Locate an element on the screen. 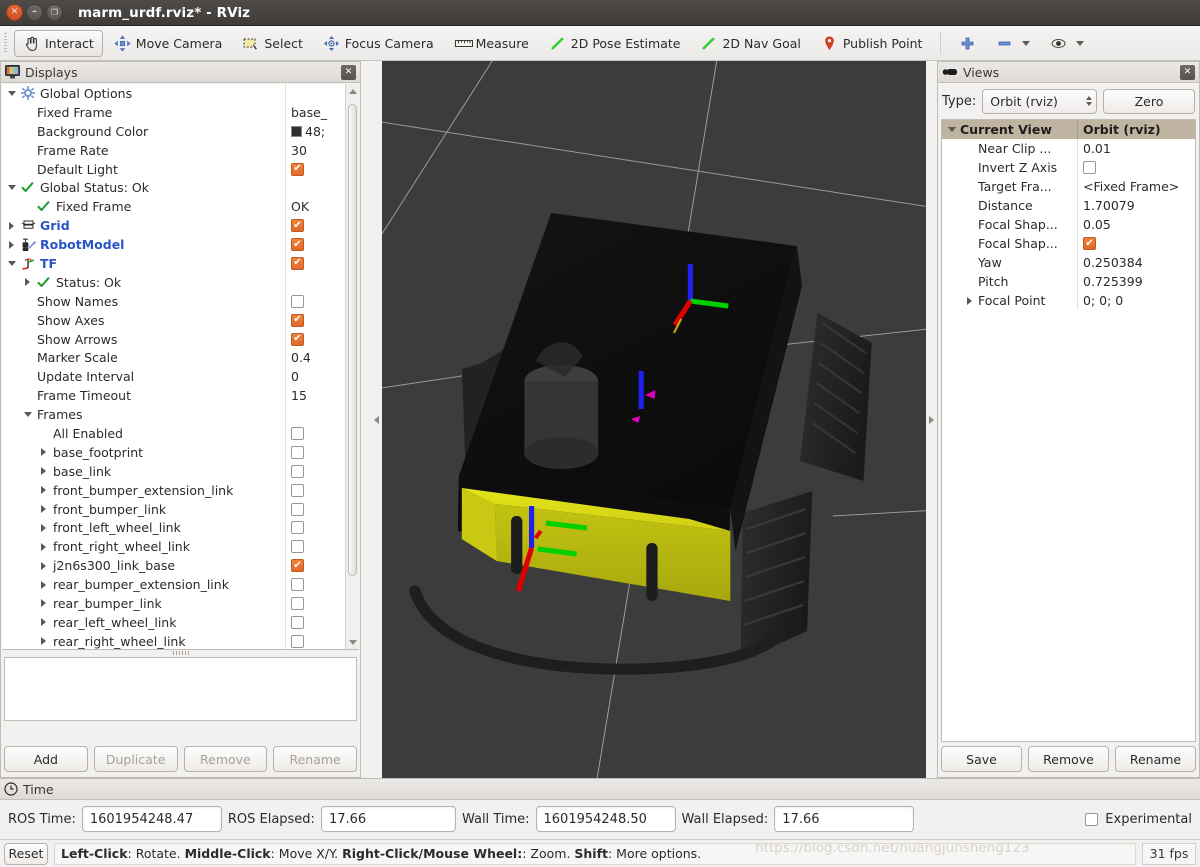  view-property-row: Pitch 0.725399 is located at coordinates (1068, 281).